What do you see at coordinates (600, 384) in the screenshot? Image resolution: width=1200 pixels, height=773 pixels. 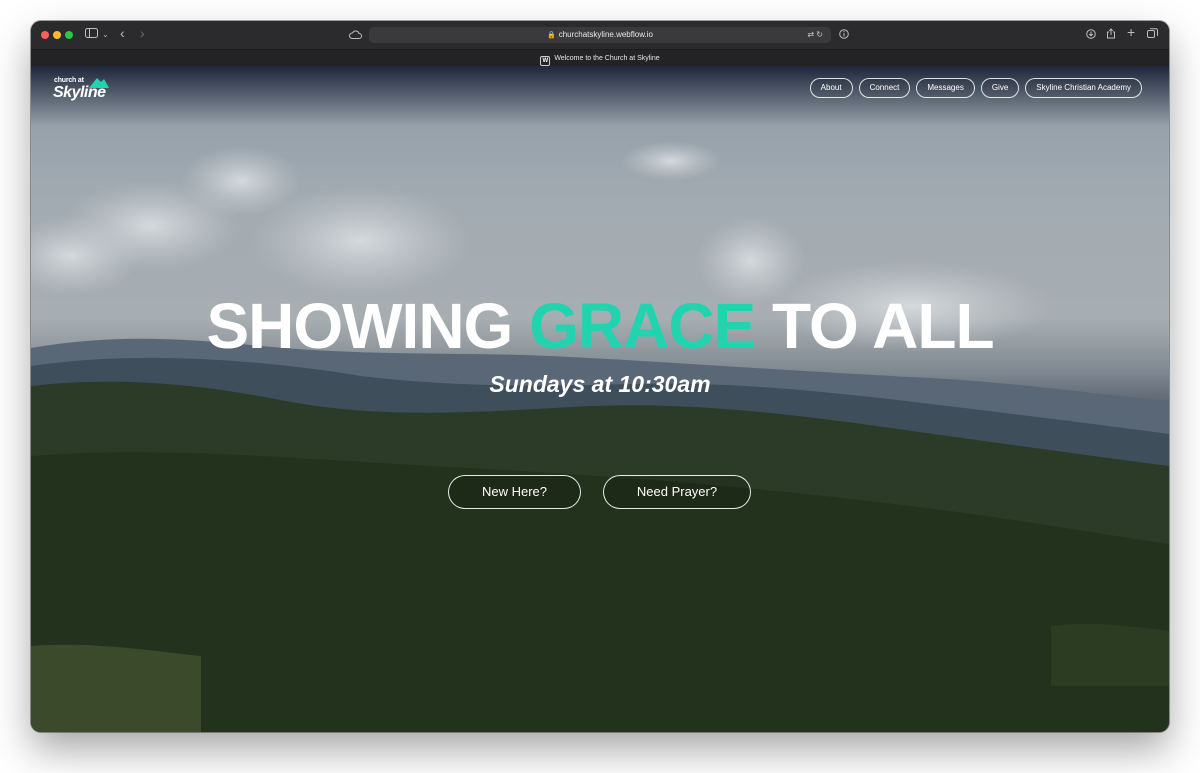 I see `service-times: Sundays at 10:30am` at bounding box center [600, 384].